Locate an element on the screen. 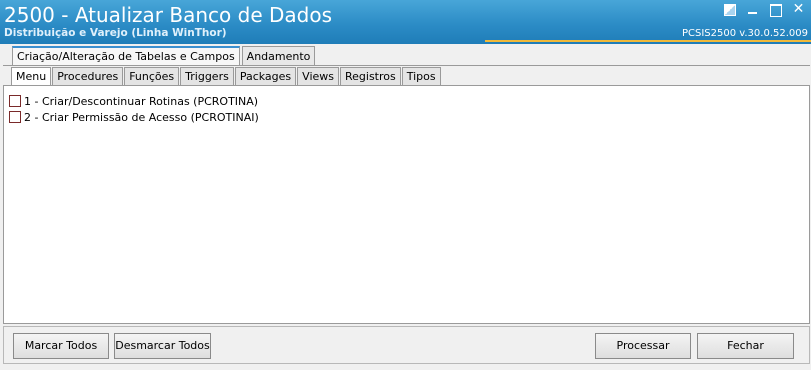  tab-divider is located at coordinates (406, 65).